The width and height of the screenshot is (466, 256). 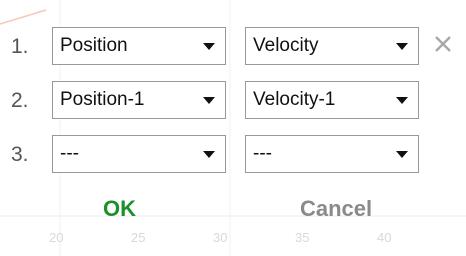 I want to click on ok-button: OK, so click(x=119, y=209).